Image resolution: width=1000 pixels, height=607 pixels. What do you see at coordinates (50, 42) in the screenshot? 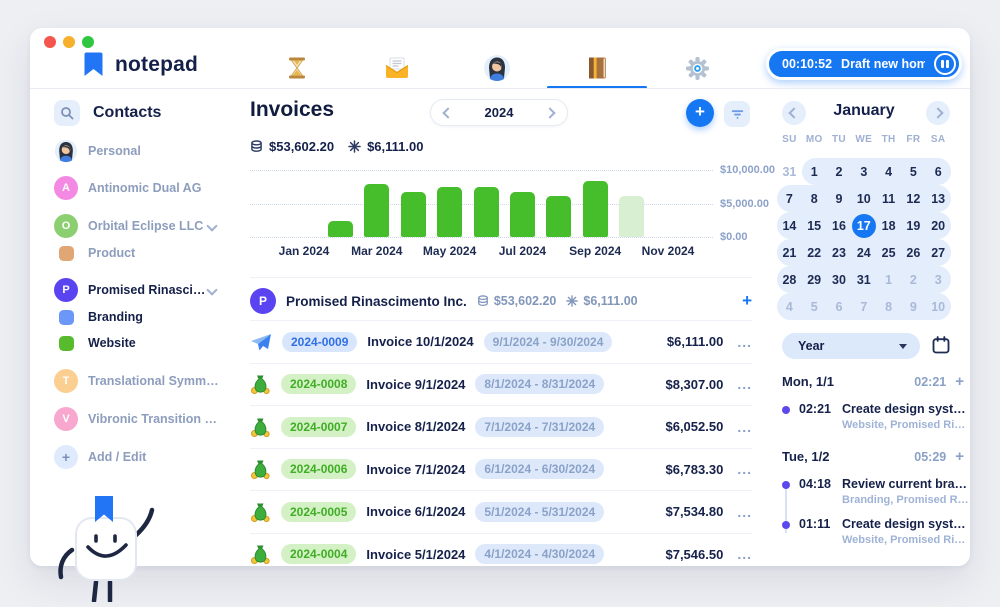
I see `close-window-button` at bounding box center [50, 42].